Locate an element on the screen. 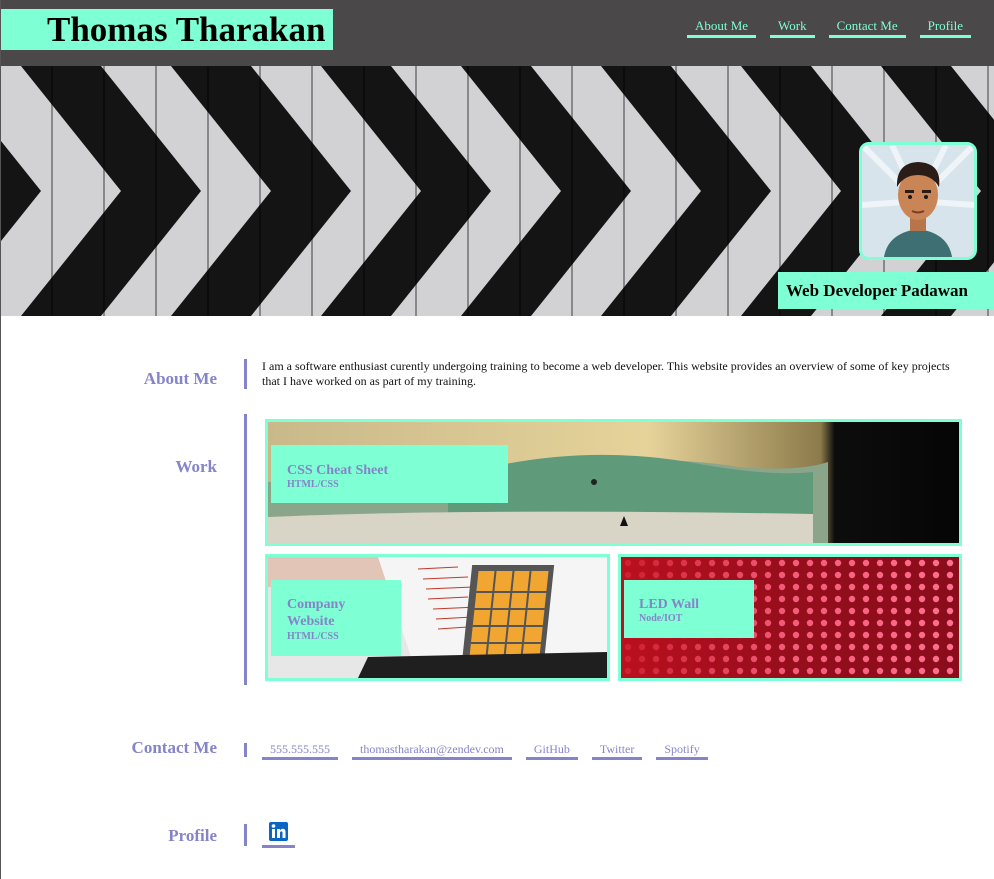 This screenshot has height=879, width=994. about-divider is located at coordinates (245, 374).